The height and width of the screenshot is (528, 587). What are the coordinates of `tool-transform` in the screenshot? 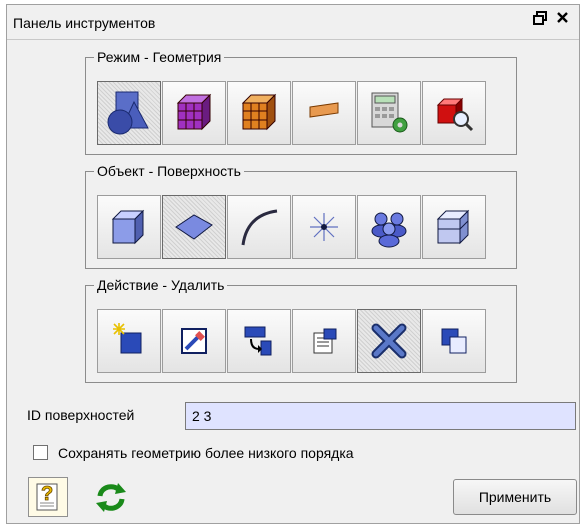 It's located at (259, 341).